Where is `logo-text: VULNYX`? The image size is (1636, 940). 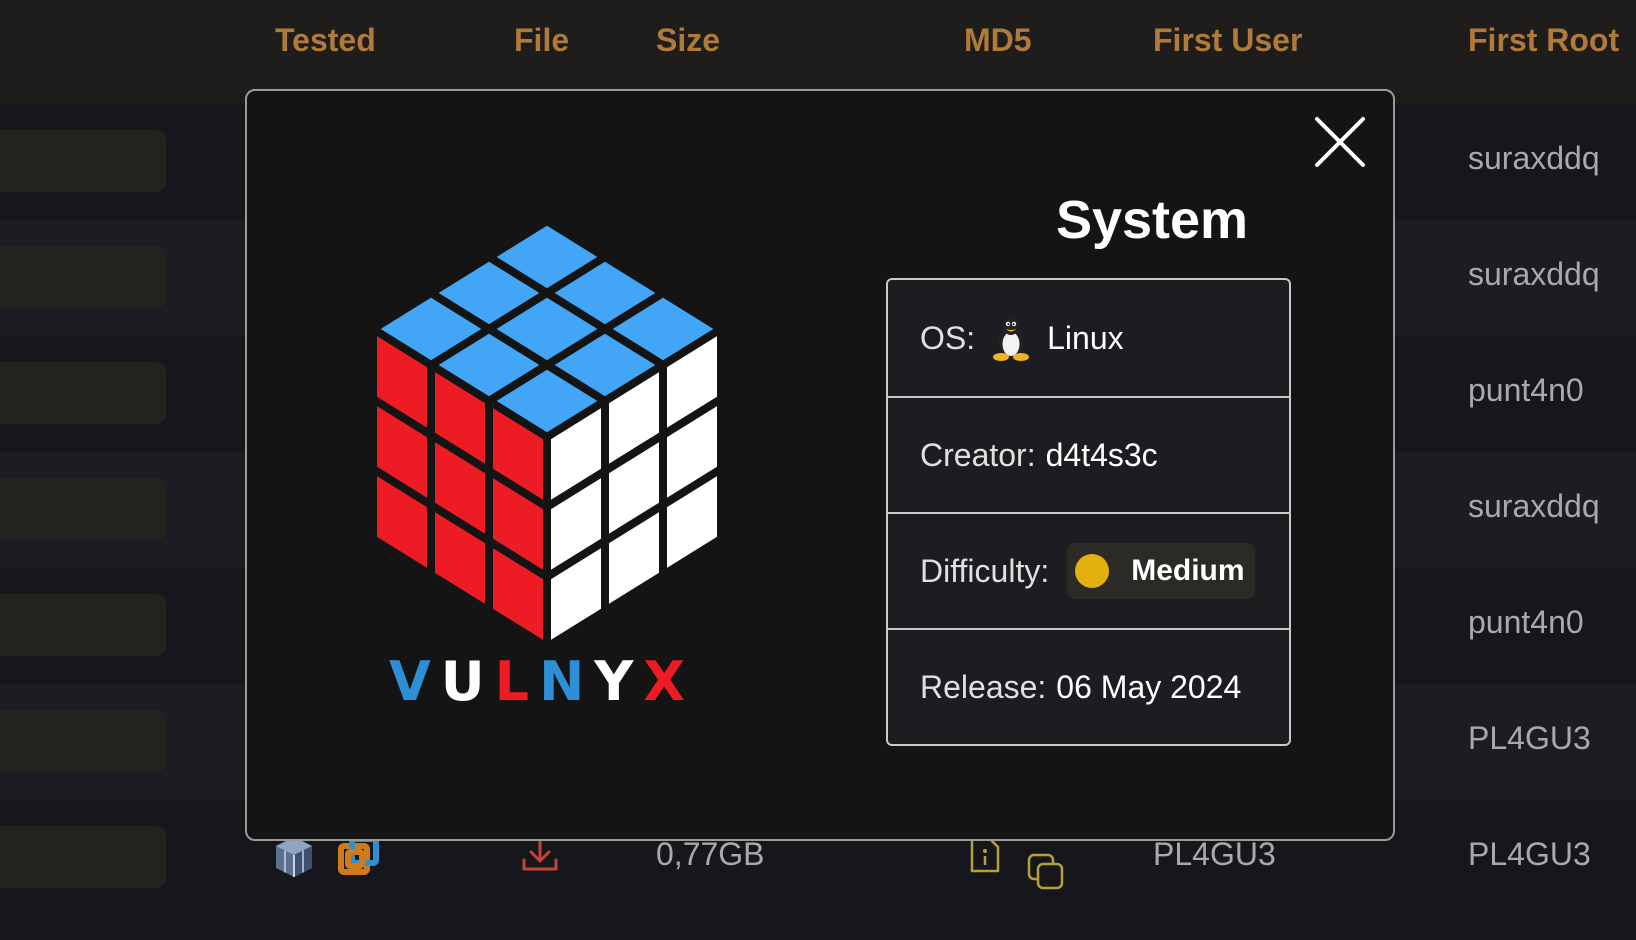 logo-text: VULNYX is located at coordinates (542, 681).